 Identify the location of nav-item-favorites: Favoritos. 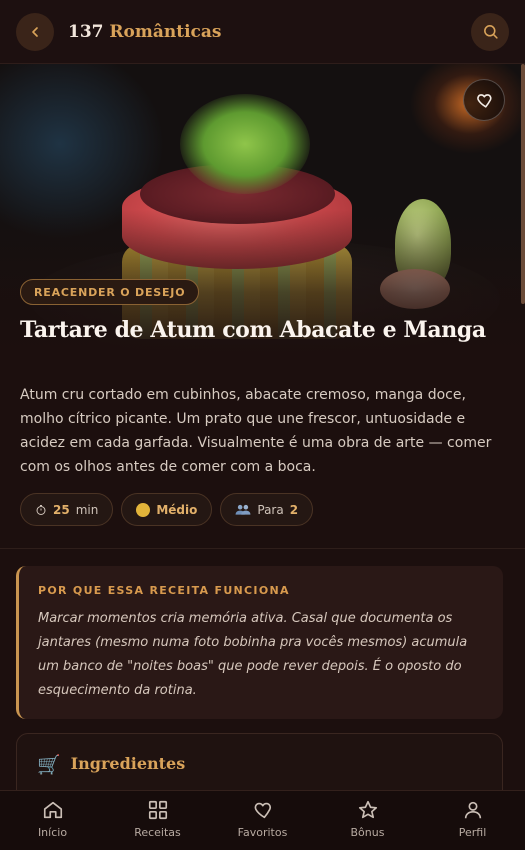
(262, 820).